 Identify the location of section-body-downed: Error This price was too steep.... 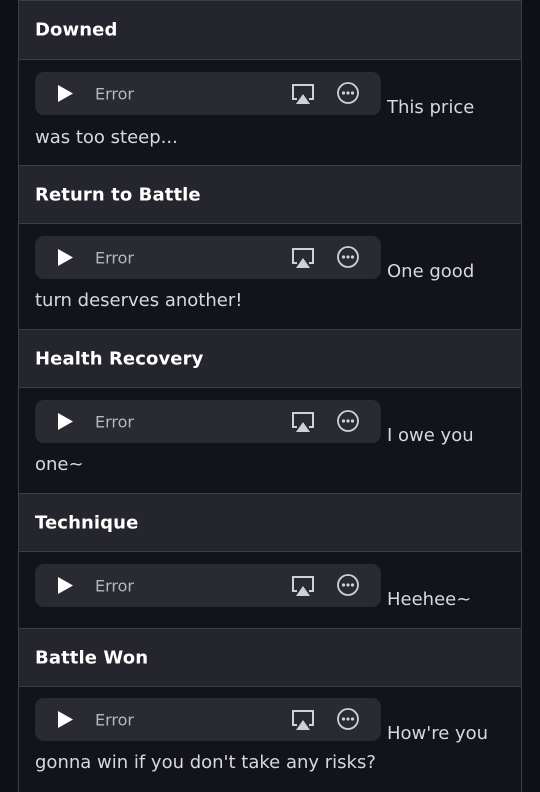
(270, 112).